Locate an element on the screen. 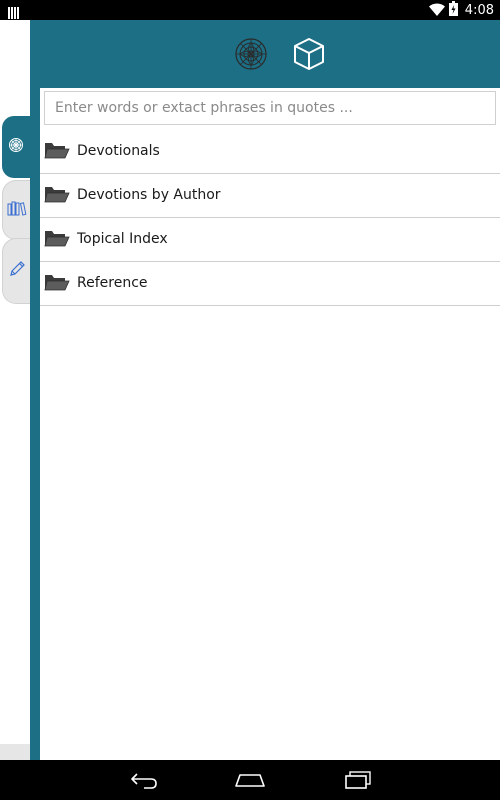 Image resolution: width=500 pixels, height=800 pixels. search-input is located at coordinates (270, 108).